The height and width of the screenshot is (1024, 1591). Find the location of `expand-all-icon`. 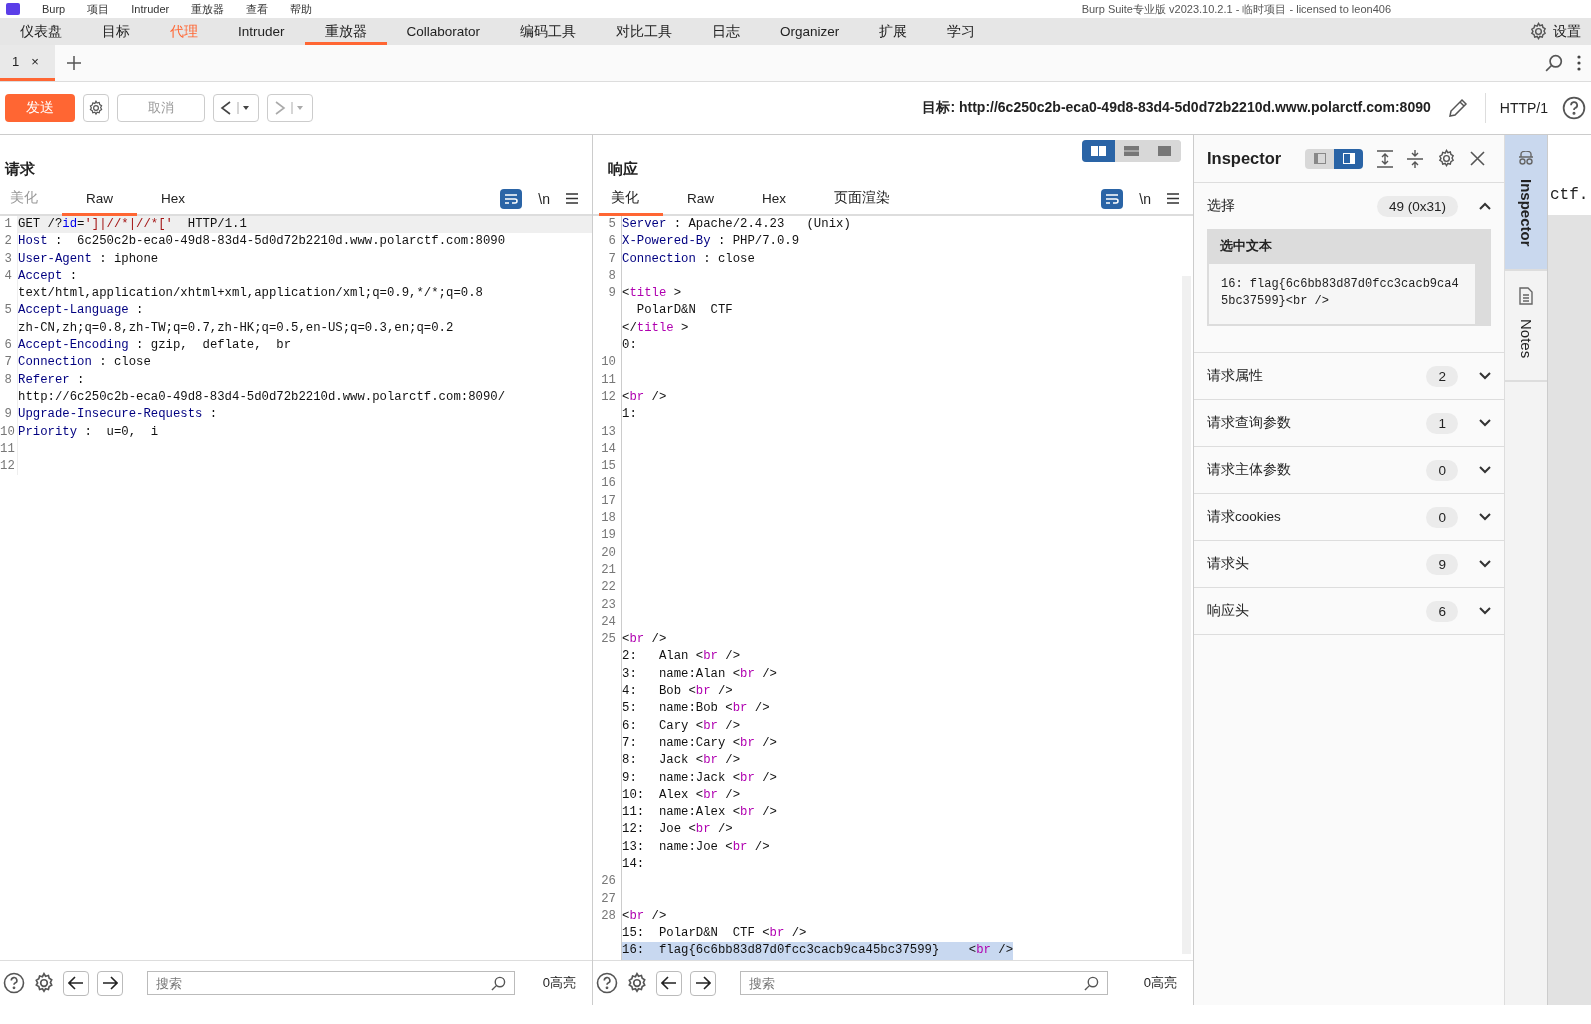

expand-all-icon is located at coordinates (1385, 158).